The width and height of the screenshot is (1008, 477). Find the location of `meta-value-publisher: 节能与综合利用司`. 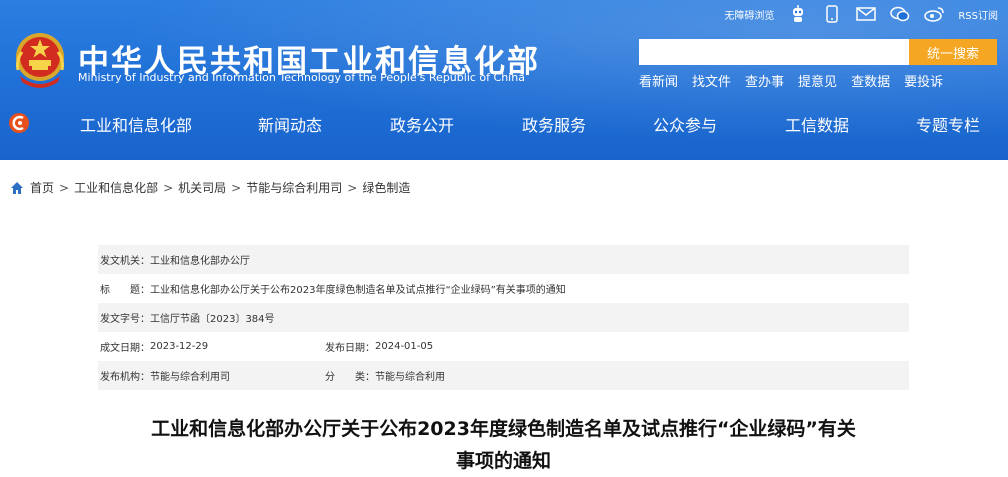

meta-value-publisher: 节能与综合利用司 is located at coordinates (190, 377).